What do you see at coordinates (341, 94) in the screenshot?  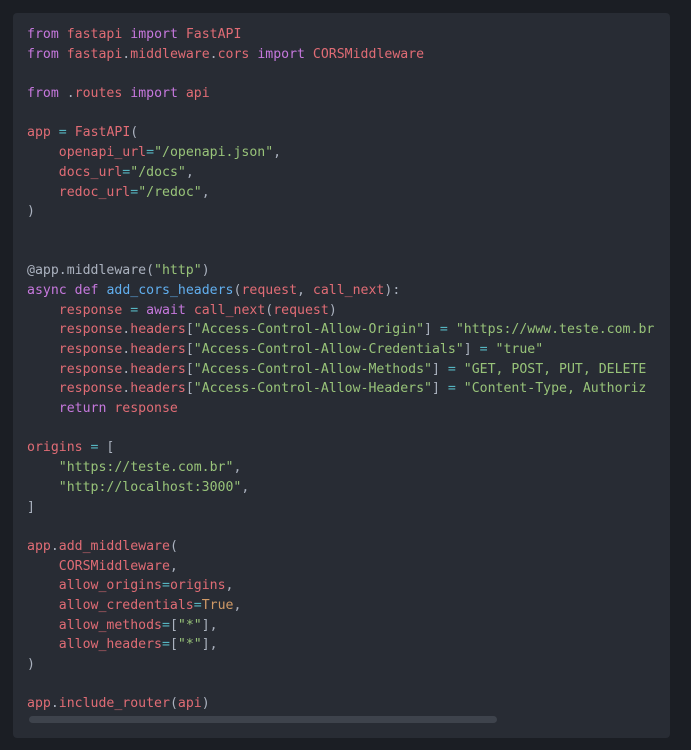 I see `code-line: from .routes import api` at bounding box center [341, 94].